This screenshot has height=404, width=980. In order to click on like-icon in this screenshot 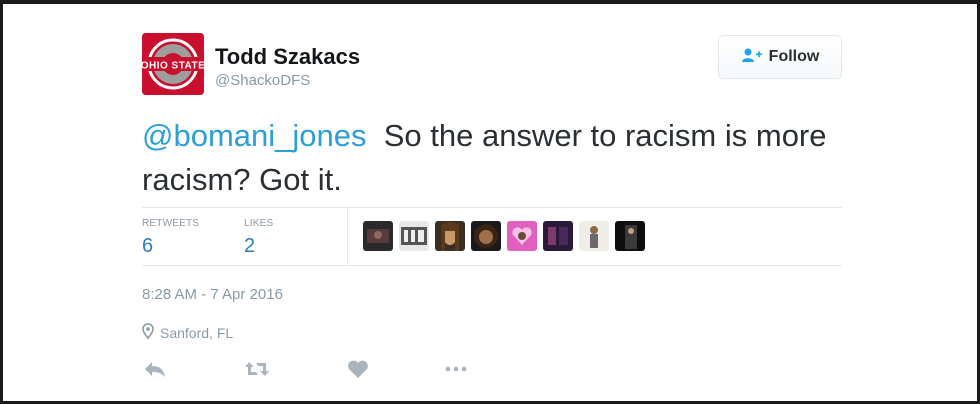, I will do `click(358, 369)`.